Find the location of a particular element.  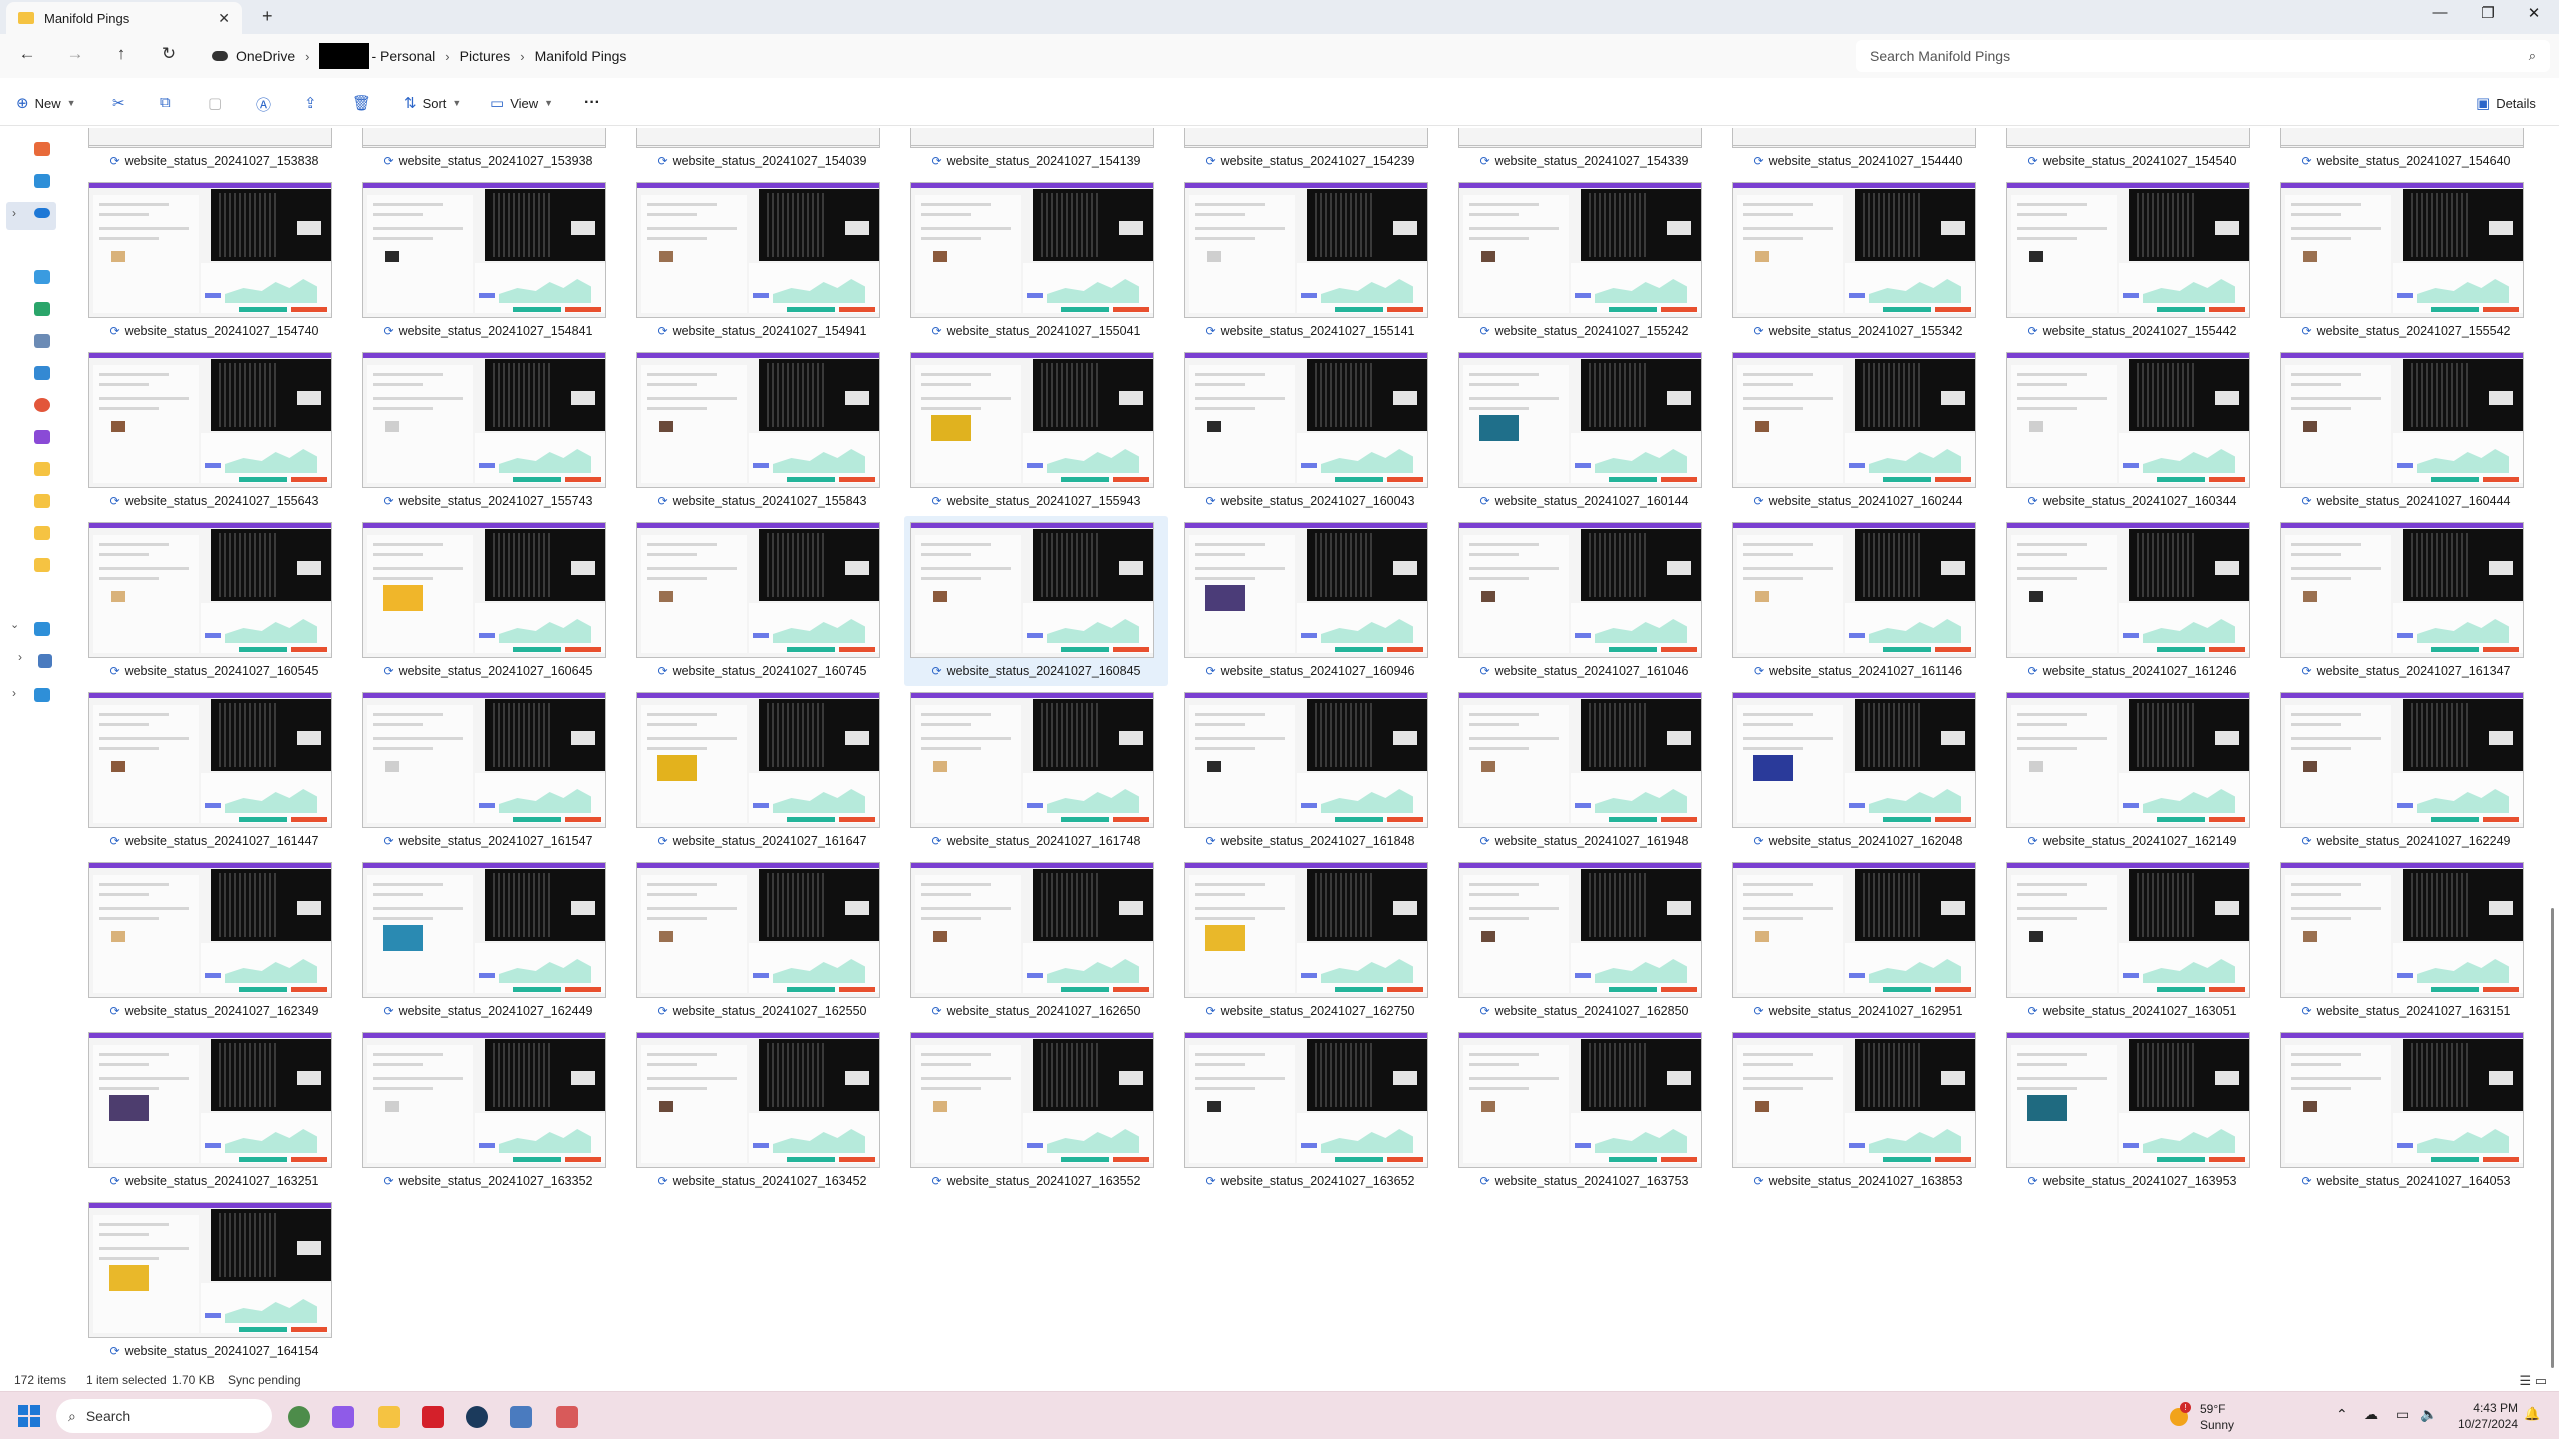

file-name: ⟳ website_status_20241027_155542 is located at coordinates (2405, 331).